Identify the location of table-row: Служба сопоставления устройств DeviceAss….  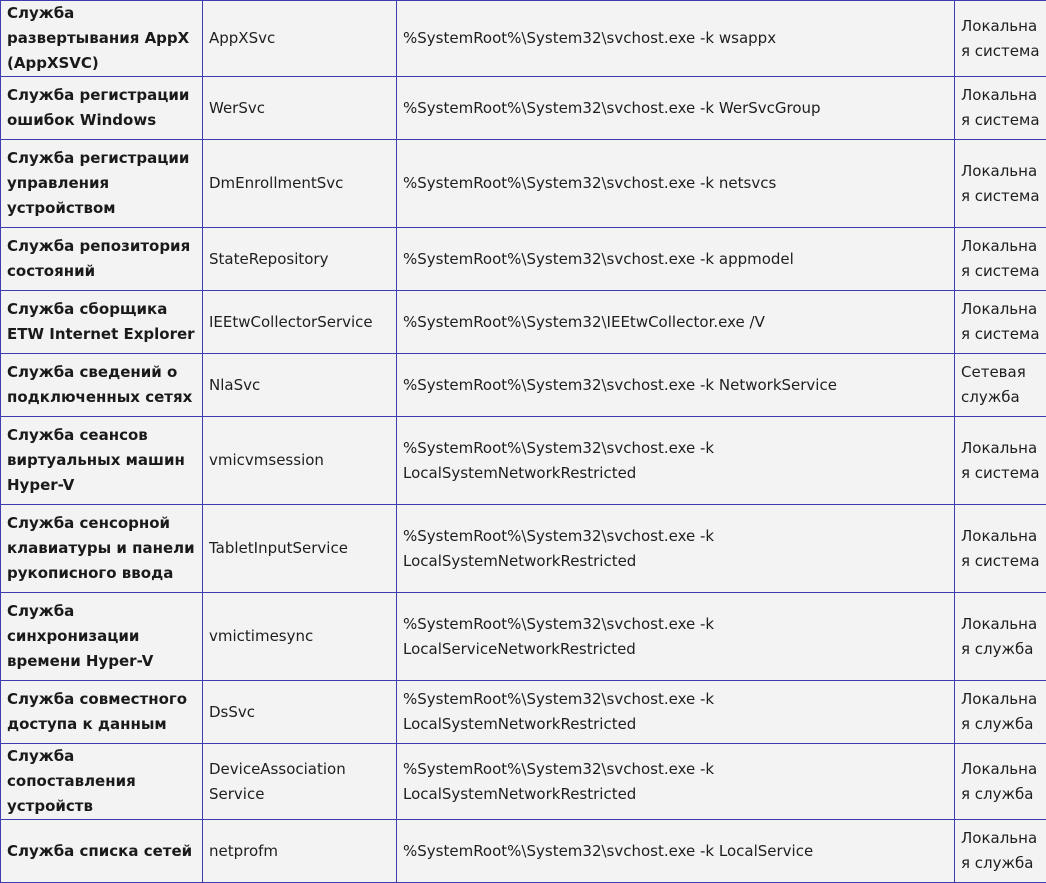
(523, 782).